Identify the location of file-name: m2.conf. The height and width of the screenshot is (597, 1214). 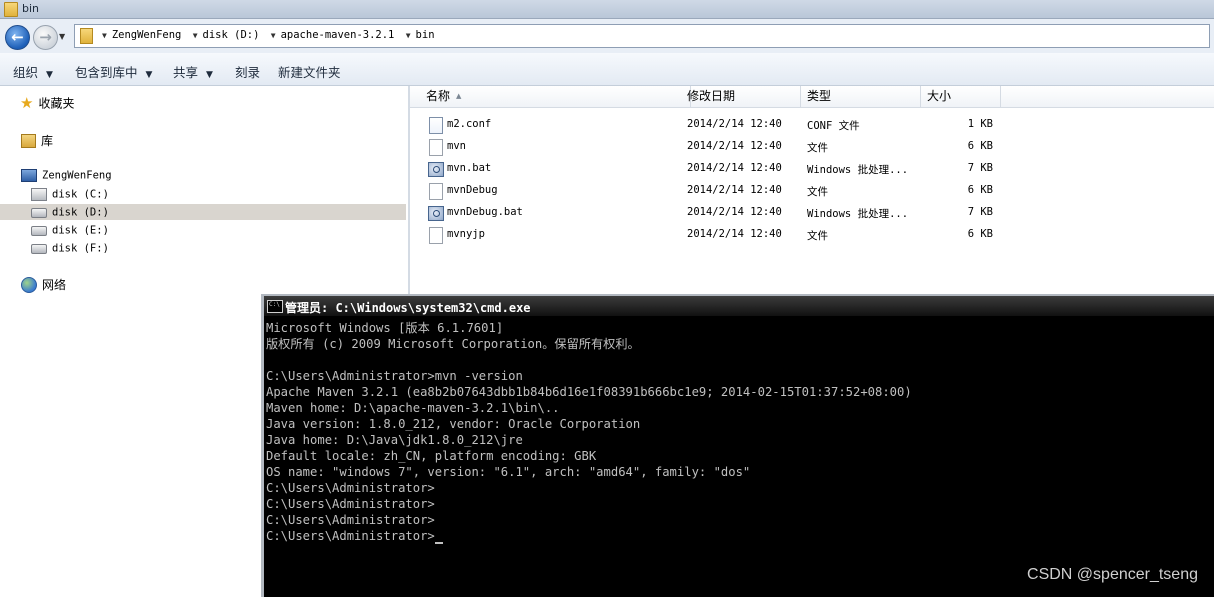
(469, 124).